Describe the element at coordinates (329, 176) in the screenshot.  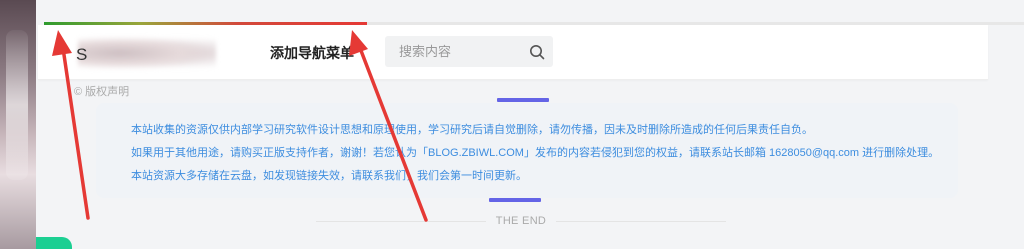
I see `notice-line: 本站资源大多存储在云盘，如发现链接失效，请联系我们，我们会第一时间更新。` at that location.